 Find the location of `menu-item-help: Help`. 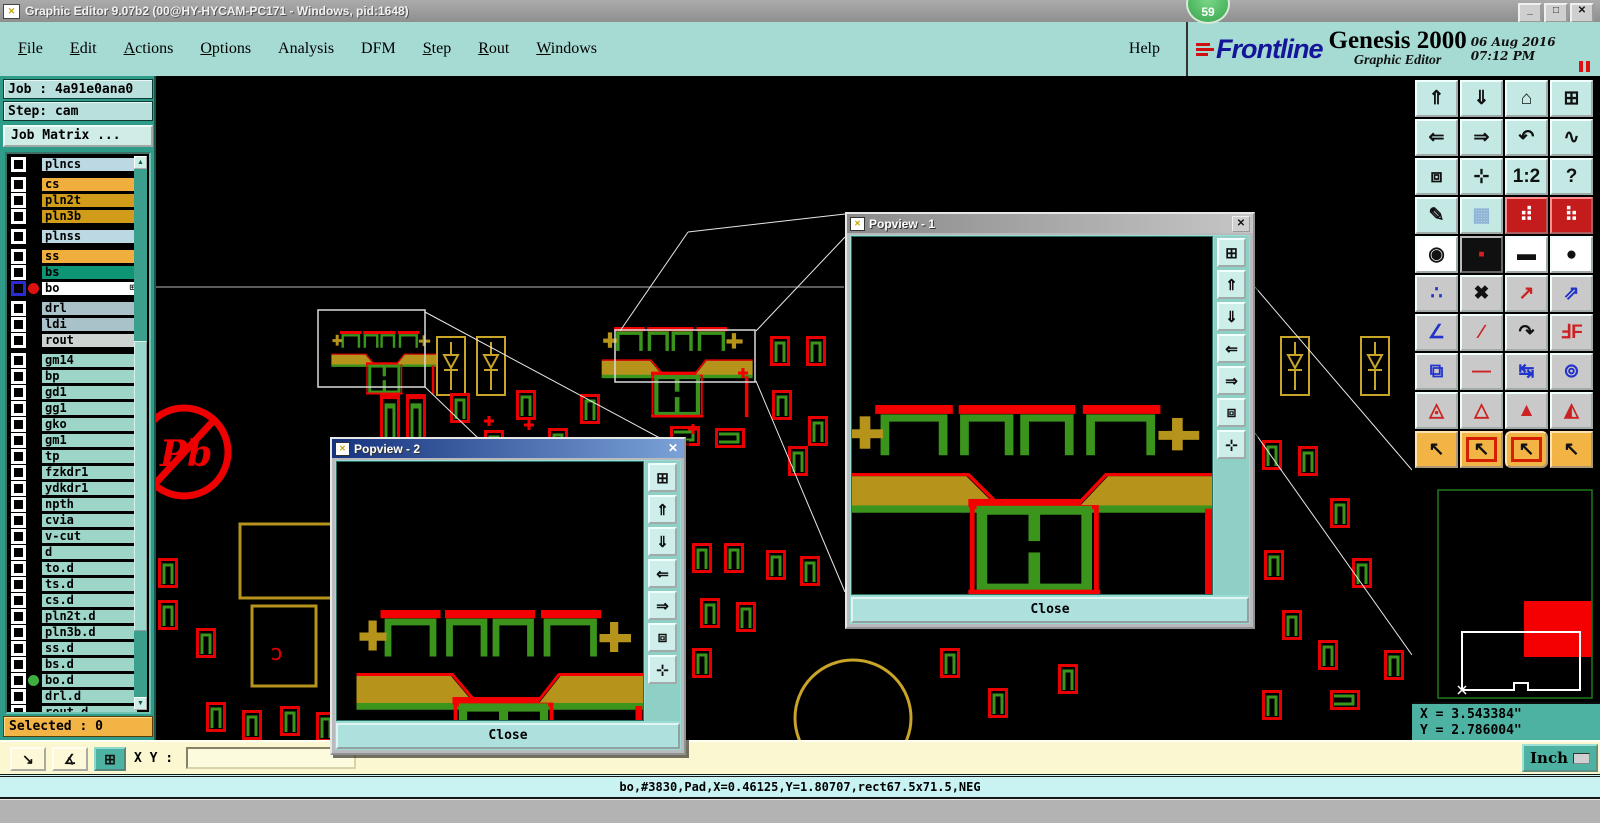

menu-item-help: Help is located at coordinates (1144, 48).